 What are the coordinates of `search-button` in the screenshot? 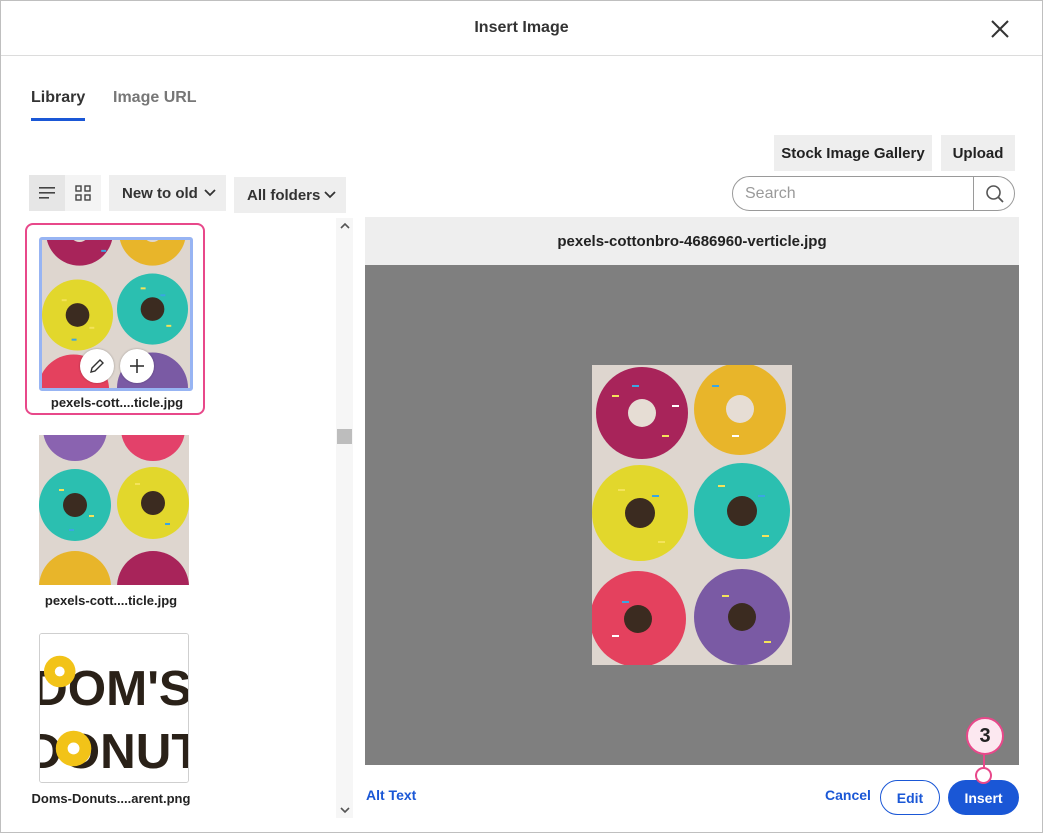 It's located at (994, 193).